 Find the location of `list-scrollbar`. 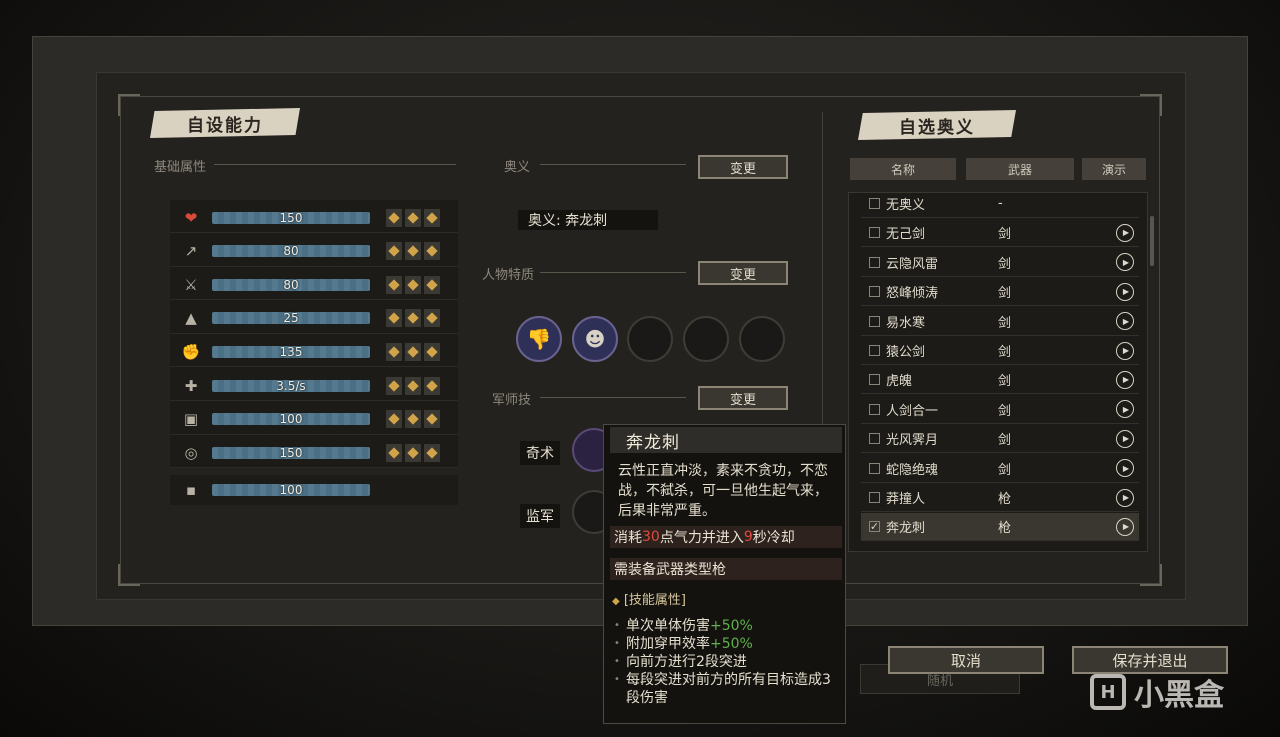

list-scrollbar is located at coordinates (1152, 241).